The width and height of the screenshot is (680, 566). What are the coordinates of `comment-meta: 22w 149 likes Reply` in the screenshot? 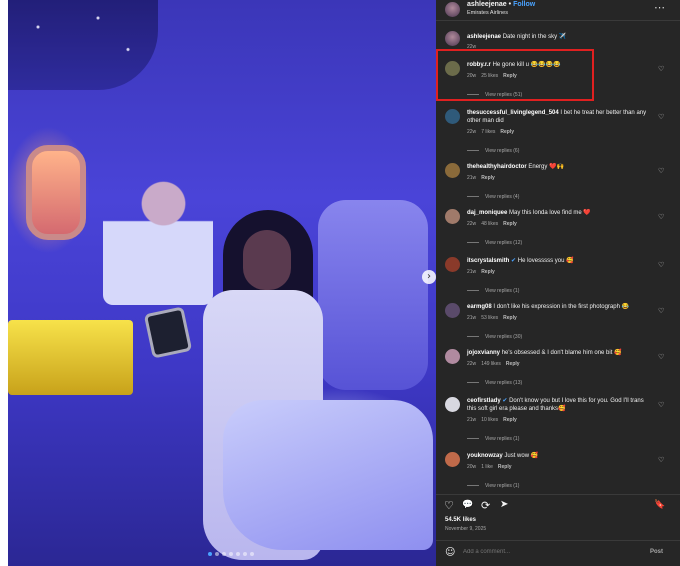 It's located at (496, 364).